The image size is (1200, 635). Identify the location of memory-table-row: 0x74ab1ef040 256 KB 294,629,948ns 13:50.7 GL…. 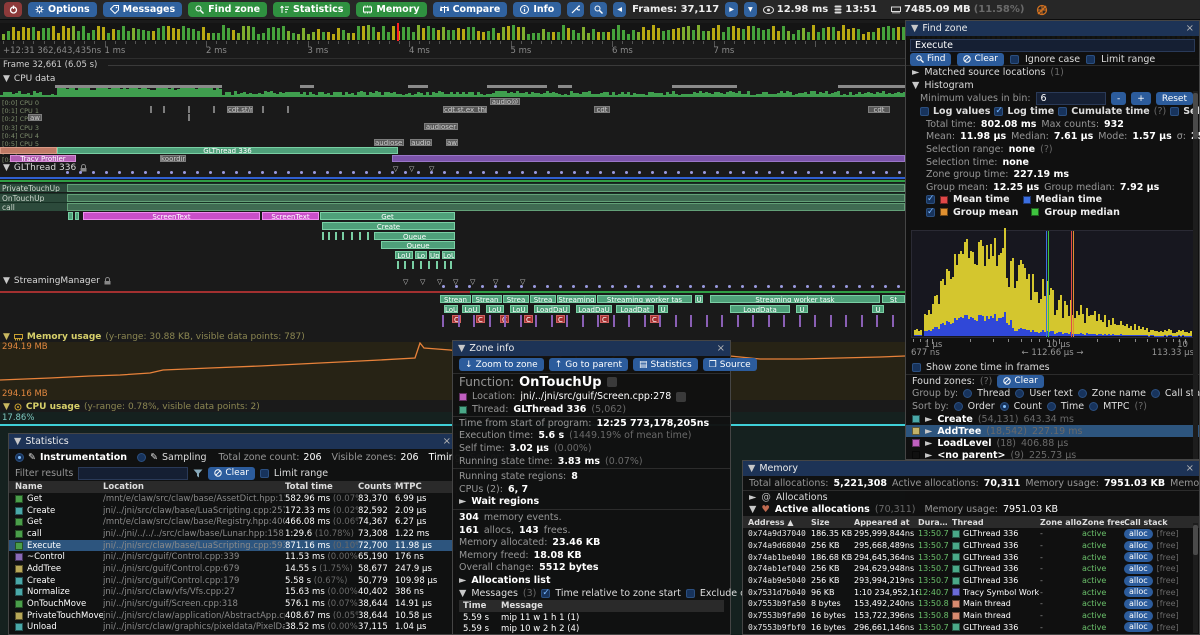
(971, 569).